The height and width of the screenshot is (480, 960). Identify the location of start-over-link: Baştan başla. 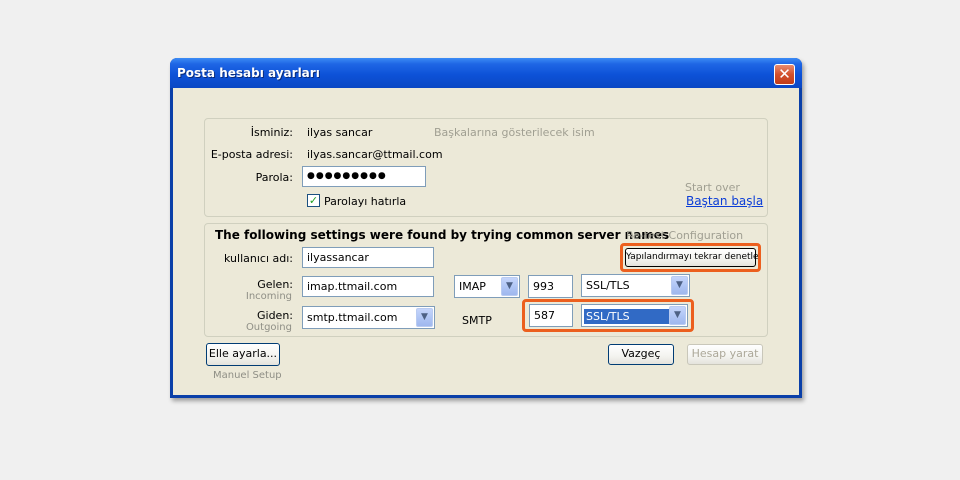
(724, 201).